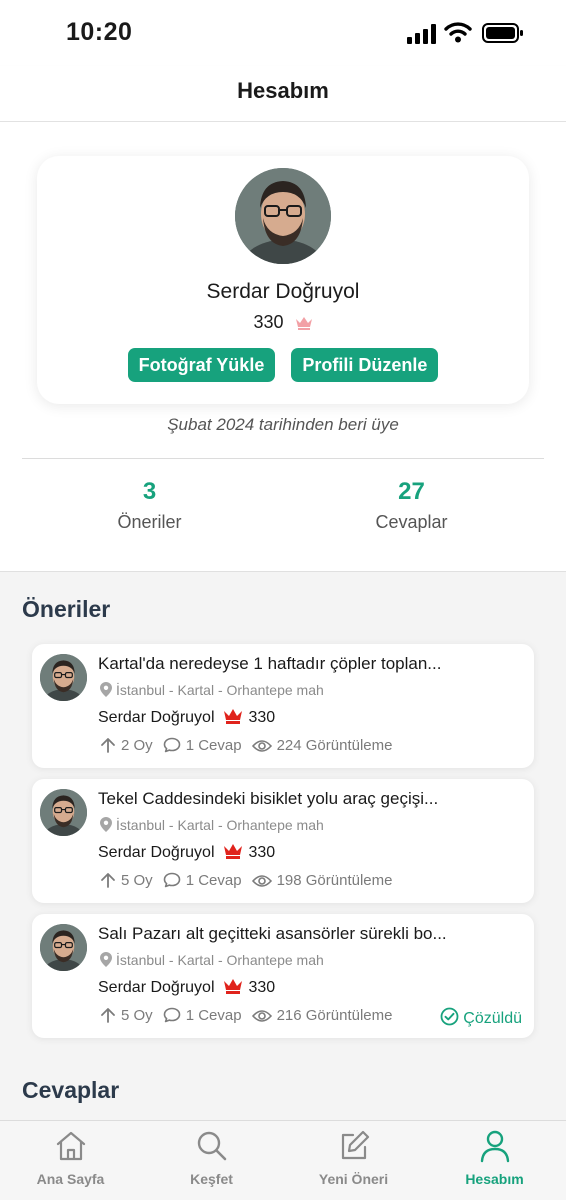  What do you see at coordinates (149, 505) in the screenshot?
I see `stat-suggestions: 3 Öneriler` at bounding box center [149, 505].